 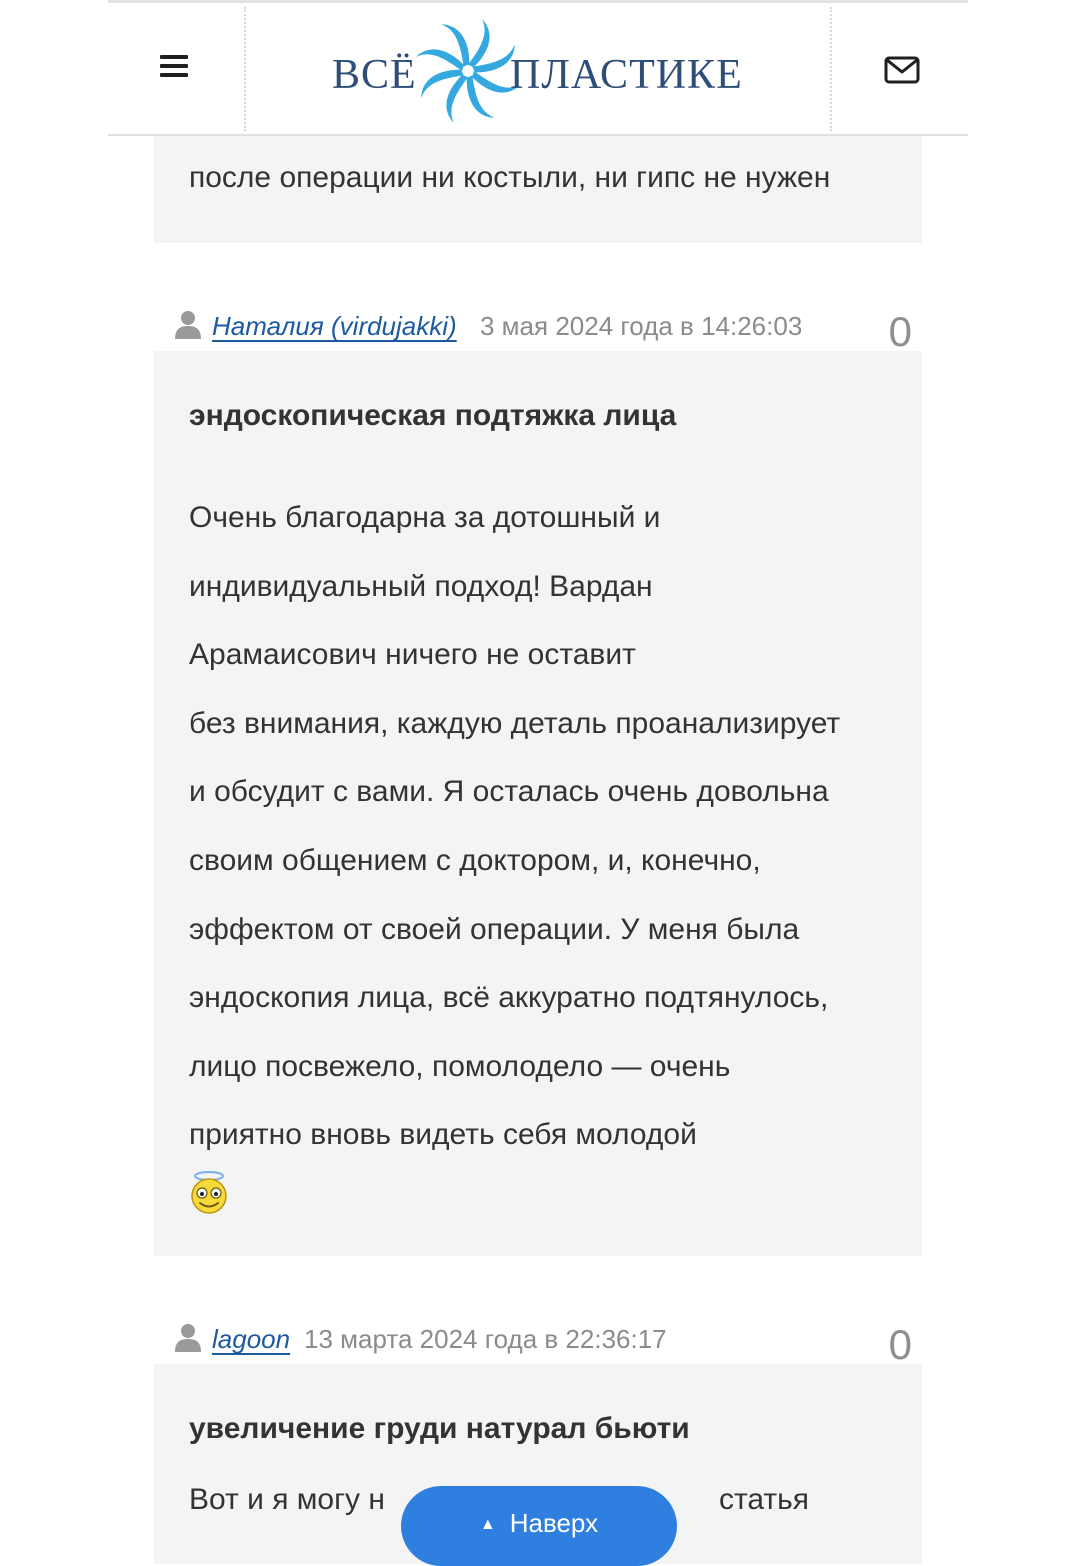 What do you see at coordinates (412, 655) in the screenshot?
I see `comment-line: Арамаисович ничего не оставит` at bounding box center [412, 655].